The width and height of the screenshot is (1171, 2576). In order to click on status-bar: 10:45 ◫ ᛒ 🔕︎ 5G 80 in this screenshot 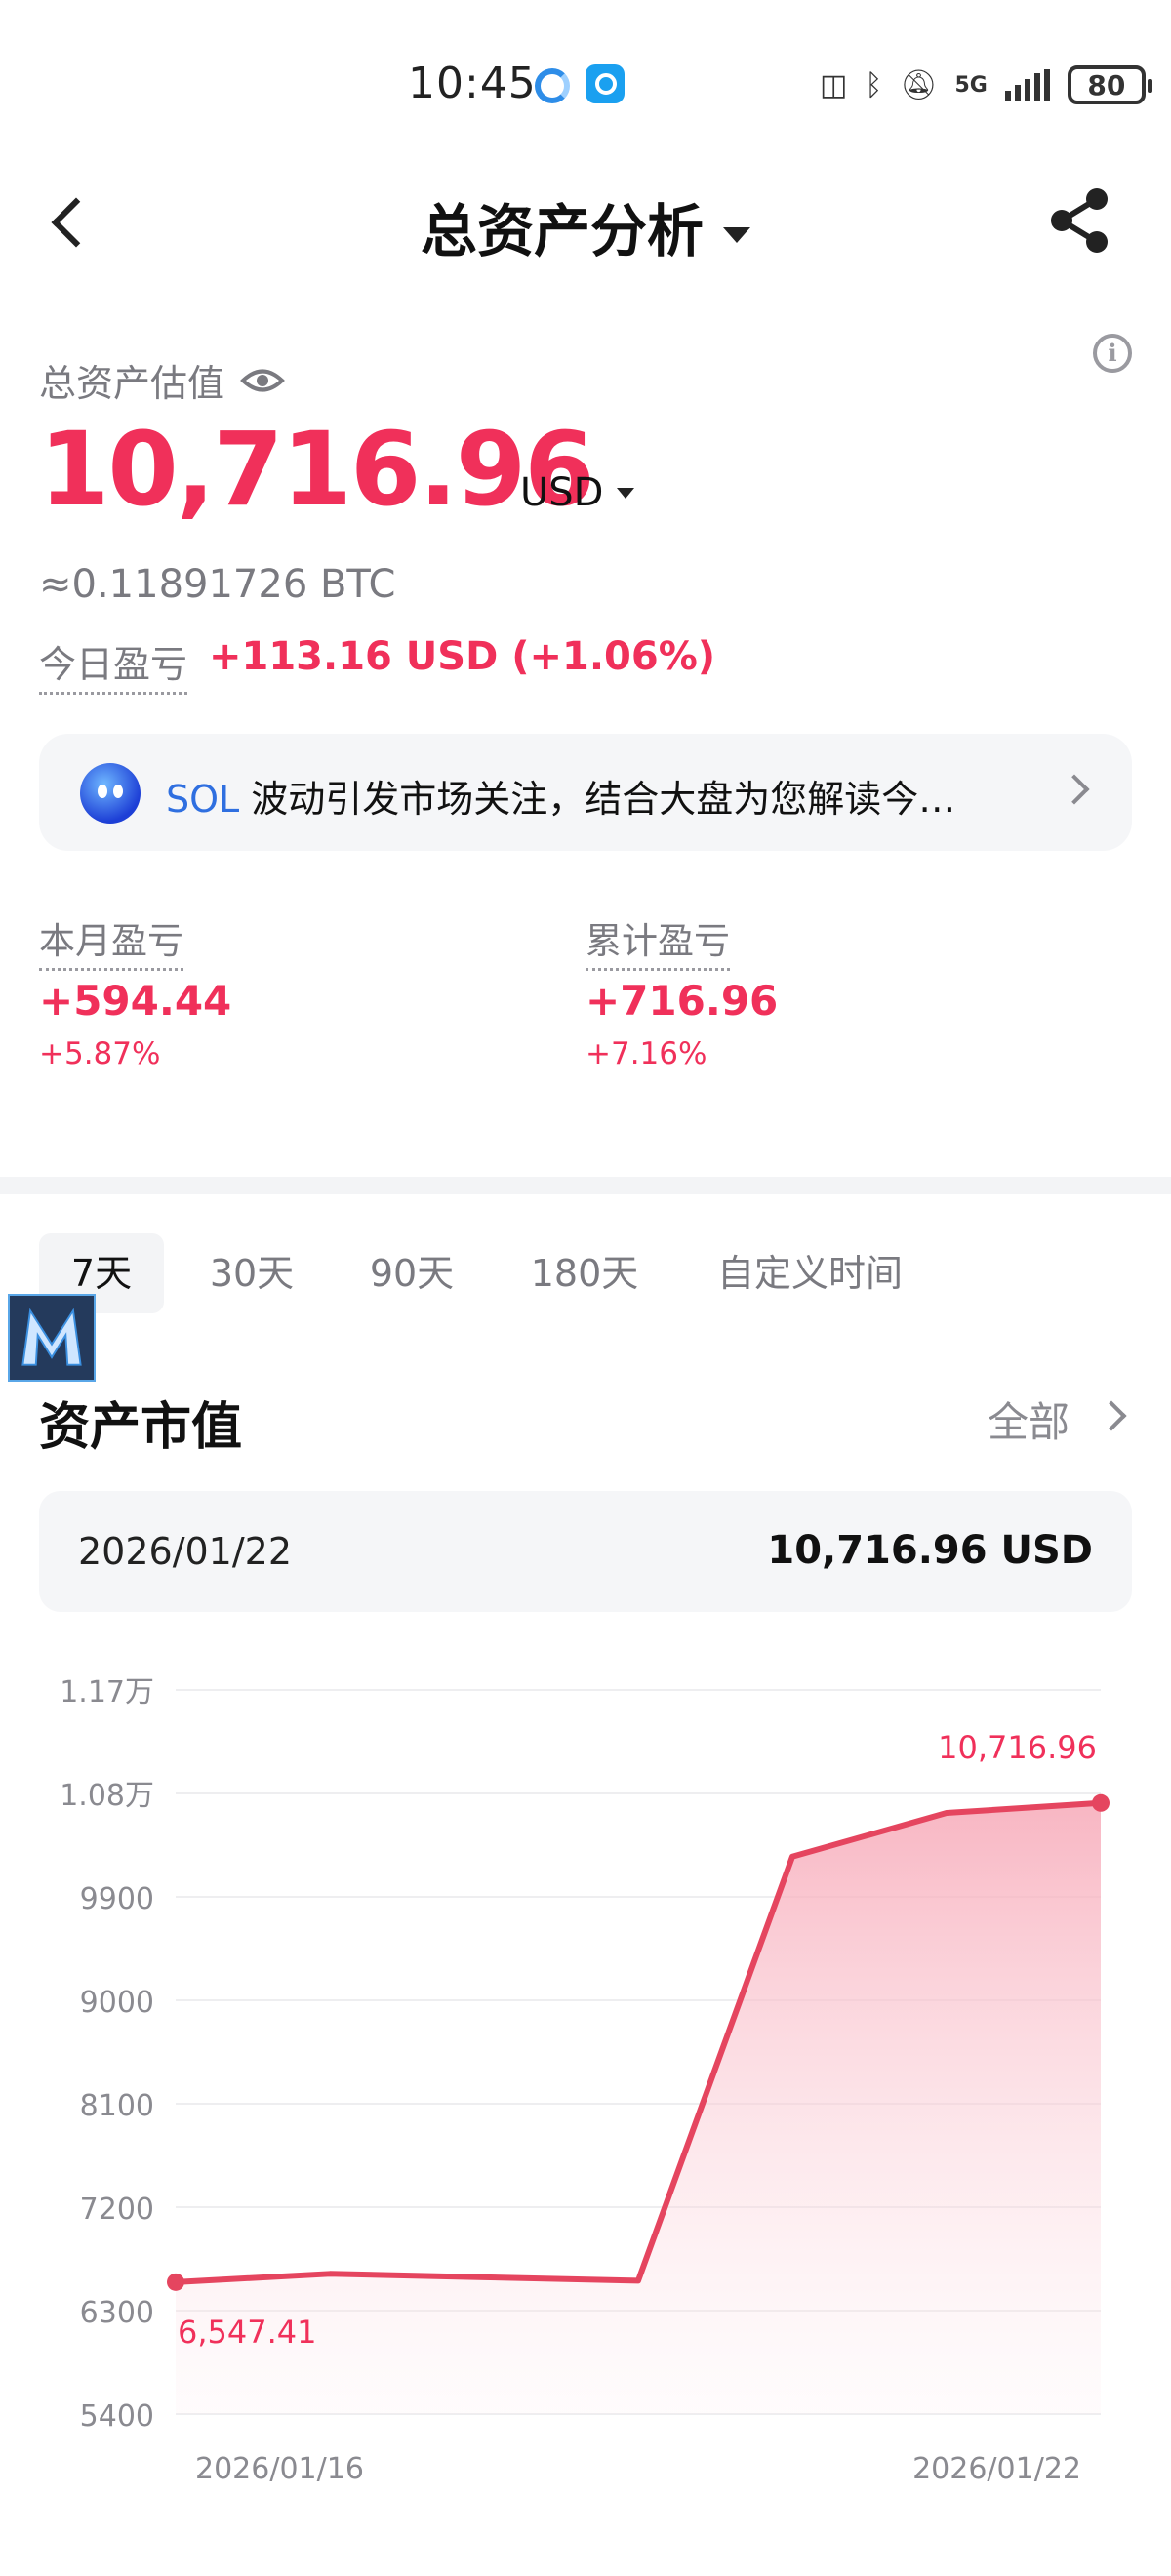, I will do `click(585, 83)`.